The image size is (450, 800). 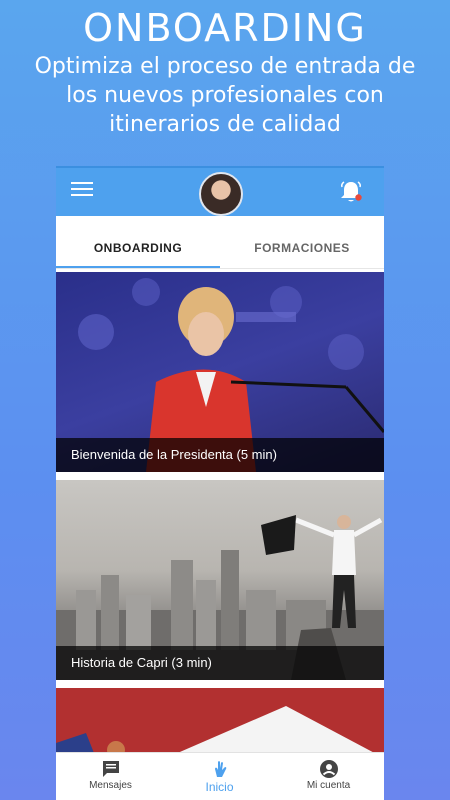 I want to click on tab-bar: ONBOARDING FORMACIONES, so click(x=220, y=242).